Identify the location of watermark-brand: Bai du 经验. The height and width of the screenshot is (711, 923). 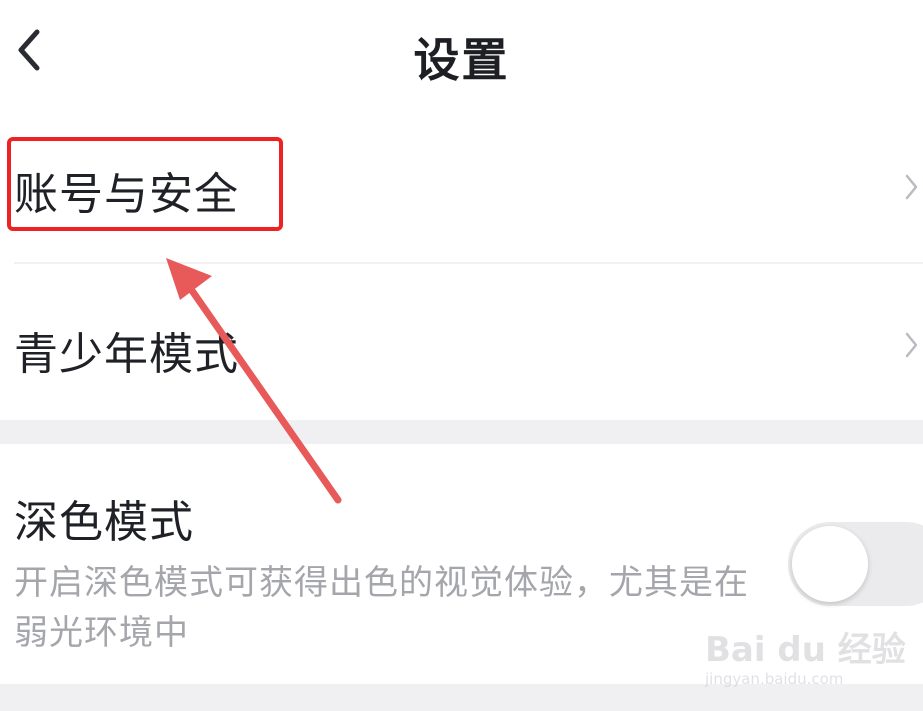
(805, 650).